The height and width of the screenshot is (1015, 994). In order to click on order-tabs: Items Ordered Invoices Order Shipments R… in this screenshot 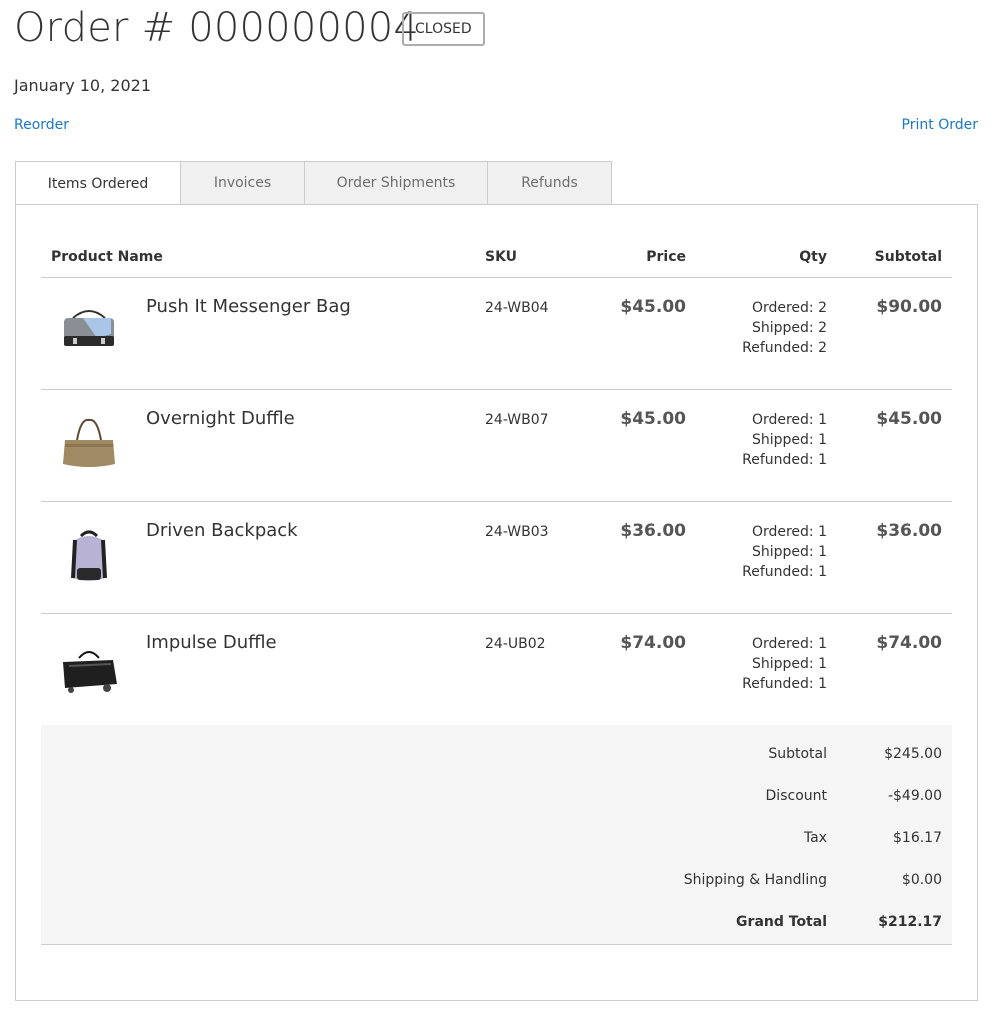, I will do `click(313, 183)`.